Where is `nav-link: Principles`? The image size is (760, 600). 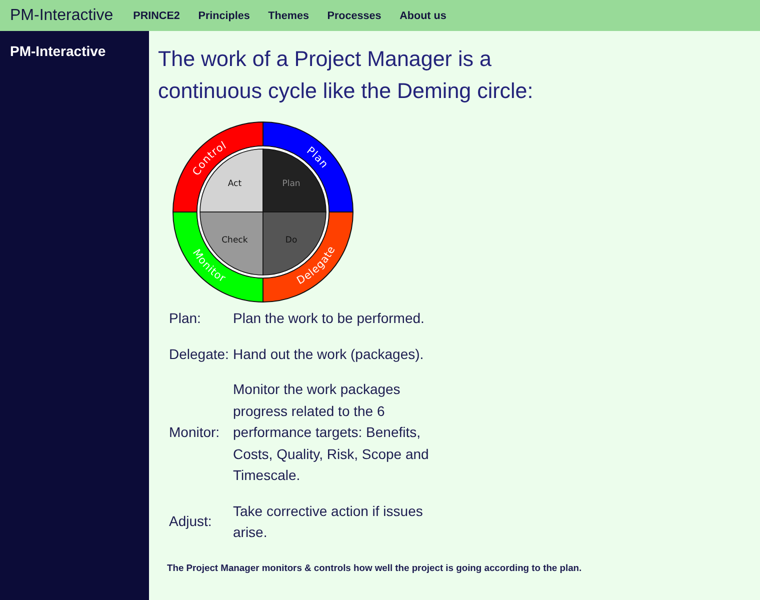 nav-link: Principles is located at coordinates (224, 16).